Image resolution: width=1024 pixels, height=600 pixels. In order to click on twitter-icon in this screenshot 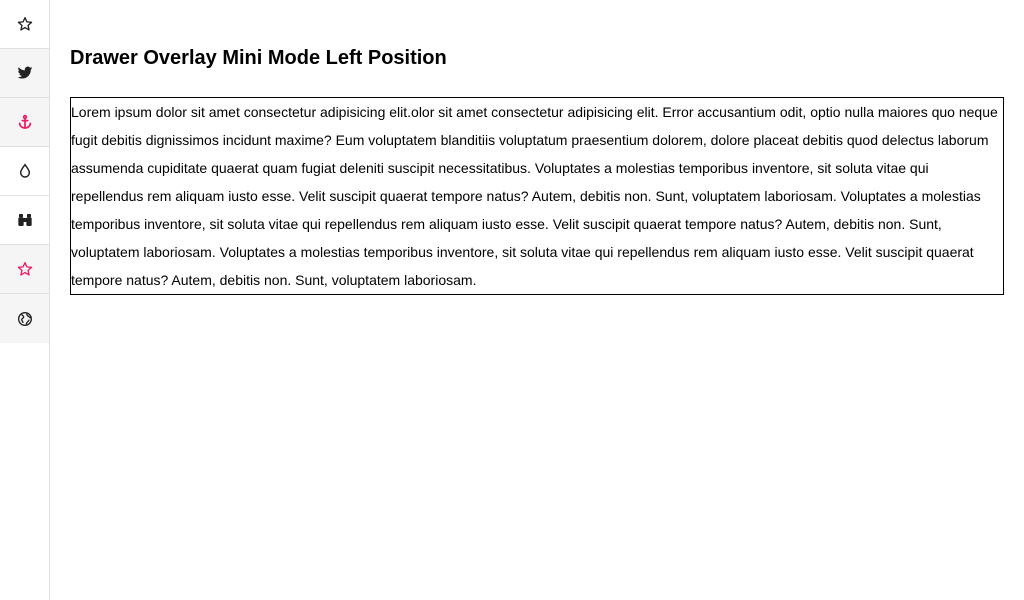, I will do `click(25, 73)`.